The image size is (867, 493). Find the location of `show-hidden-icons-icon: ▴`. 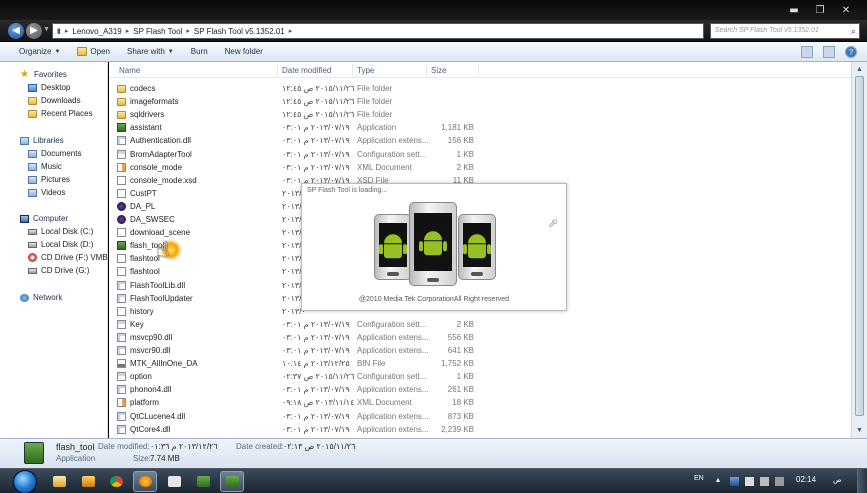

show-hidden-icons-icon: ▴ is located at coordinates (720, 479).